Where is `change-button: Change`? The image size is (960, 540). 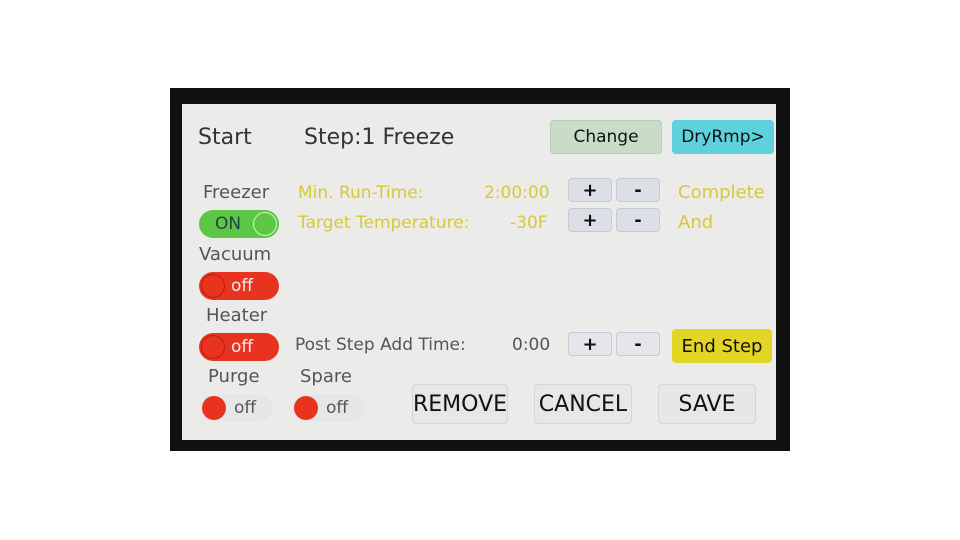
change-button: Change is located at coordinates (606, 137).